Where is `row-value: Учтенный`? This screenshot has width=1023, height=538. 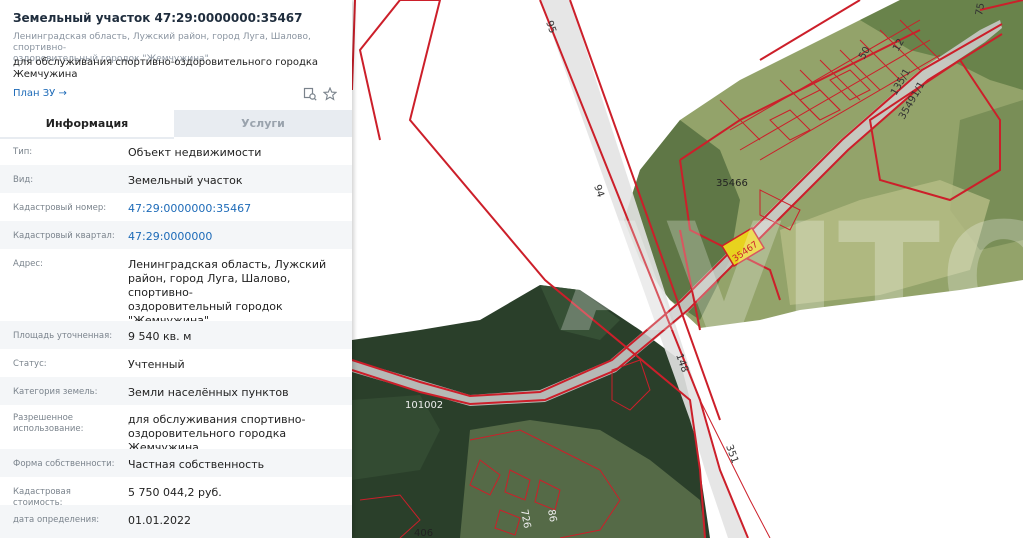
row-value: Учтенный is located at coordinates (156, 364).